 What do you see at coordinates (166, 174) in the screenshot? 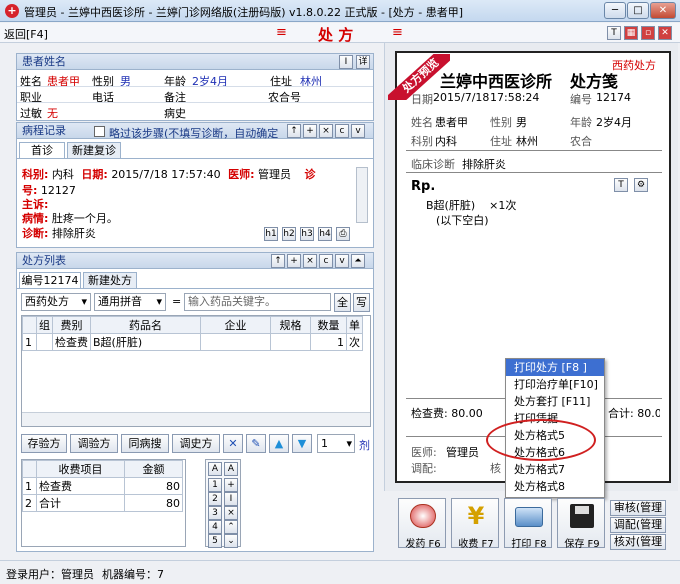
I see `date-value: 2015/7/18 17:57:40` at bounding box center [166, 174].